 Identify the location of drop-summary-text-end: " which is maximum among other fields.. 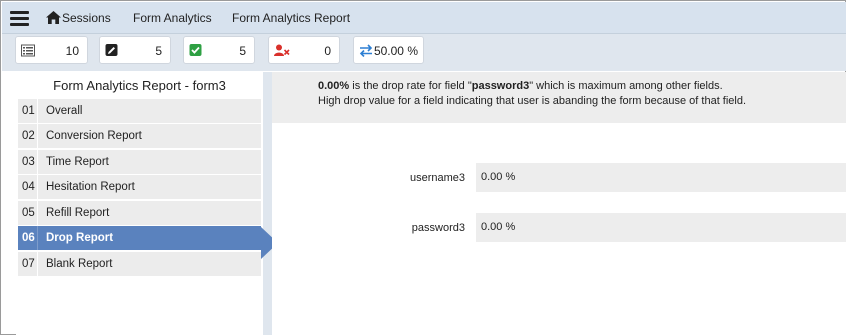
(626, 86).